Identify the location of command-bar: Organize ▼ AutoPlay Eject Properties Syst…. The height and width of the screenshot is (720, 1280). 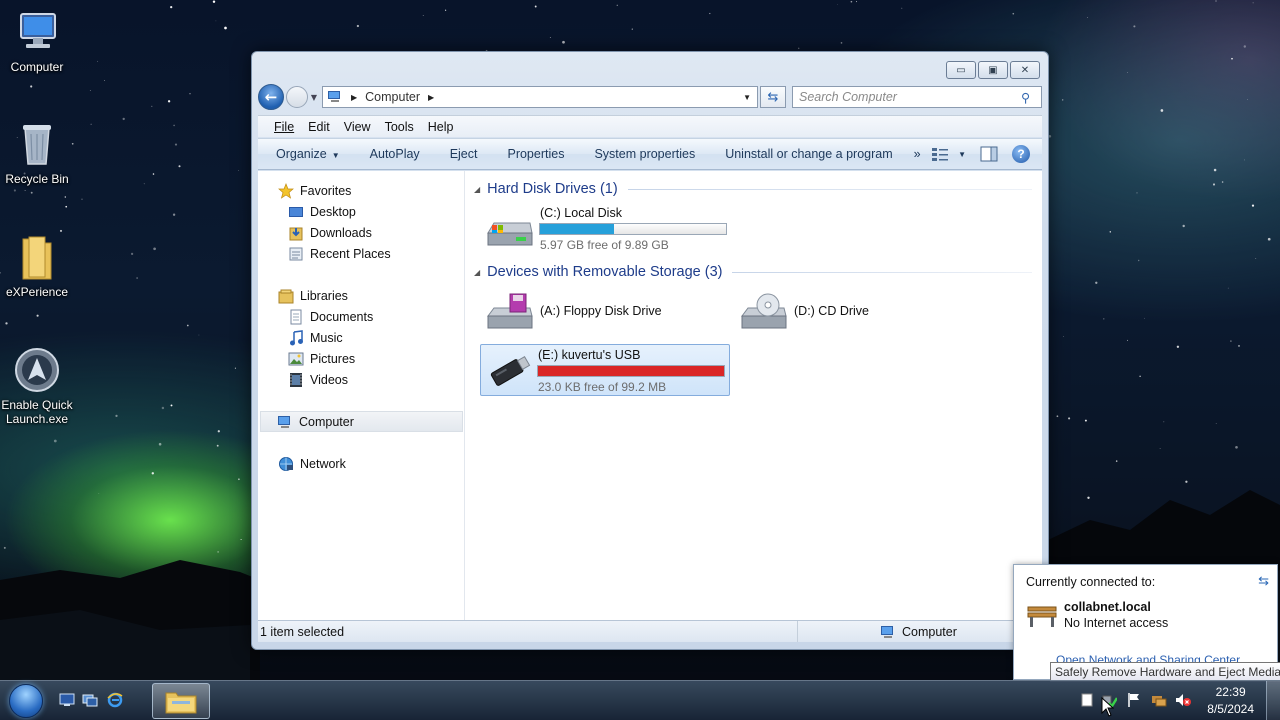
(650, 154).